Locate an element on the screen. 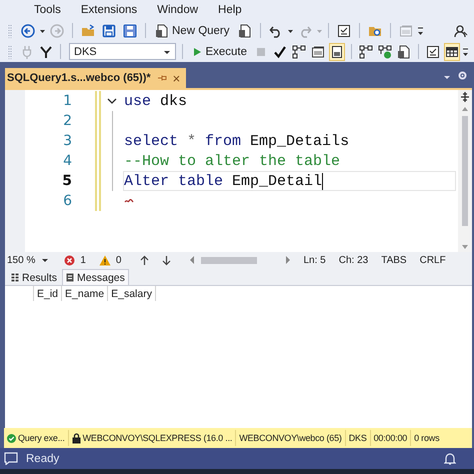  plan-check-button is located at coordinates (385, 51).